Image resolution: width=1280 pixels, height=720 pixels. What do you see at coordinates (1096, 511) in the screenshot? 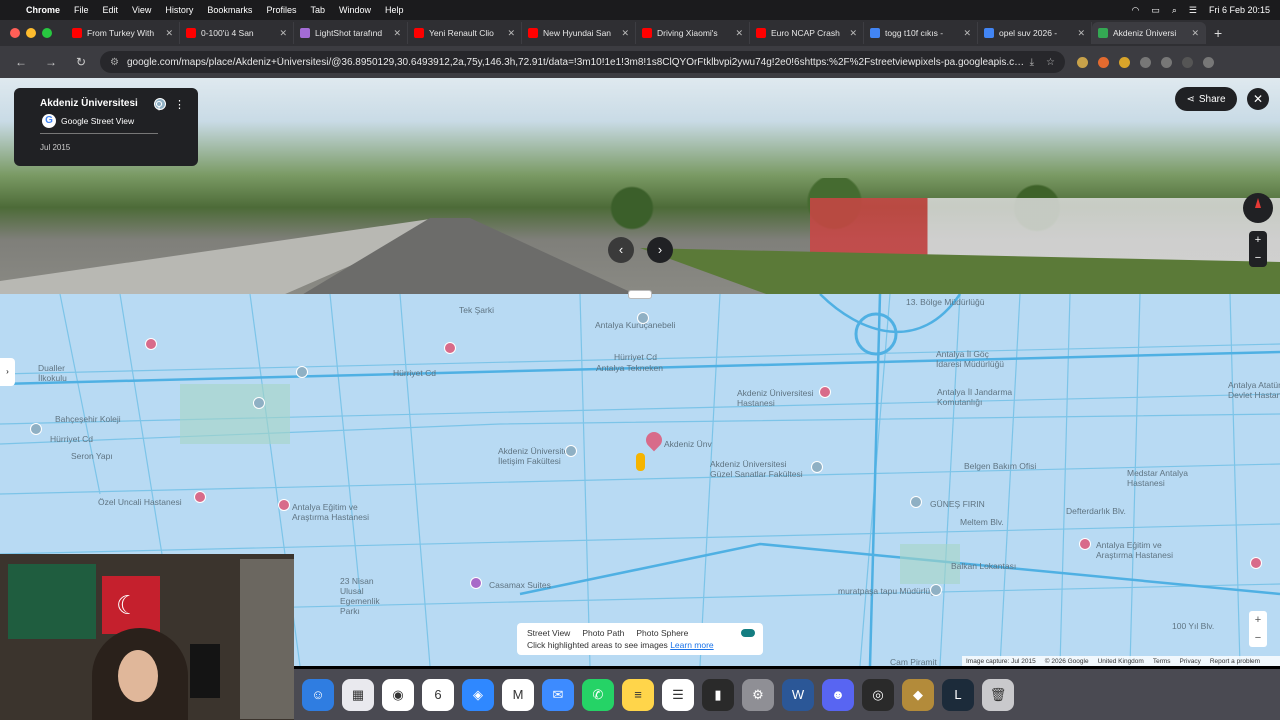
I see `map-label: Defterdarlık Blv.` at bounding box center [1096, 511].